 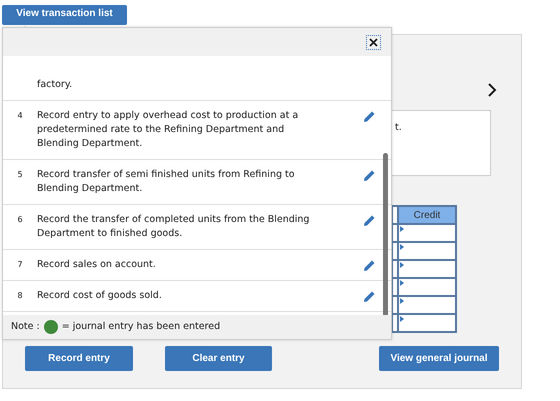 I want to click on transaction-text: Record sales on account., so click(x=97, y=265).